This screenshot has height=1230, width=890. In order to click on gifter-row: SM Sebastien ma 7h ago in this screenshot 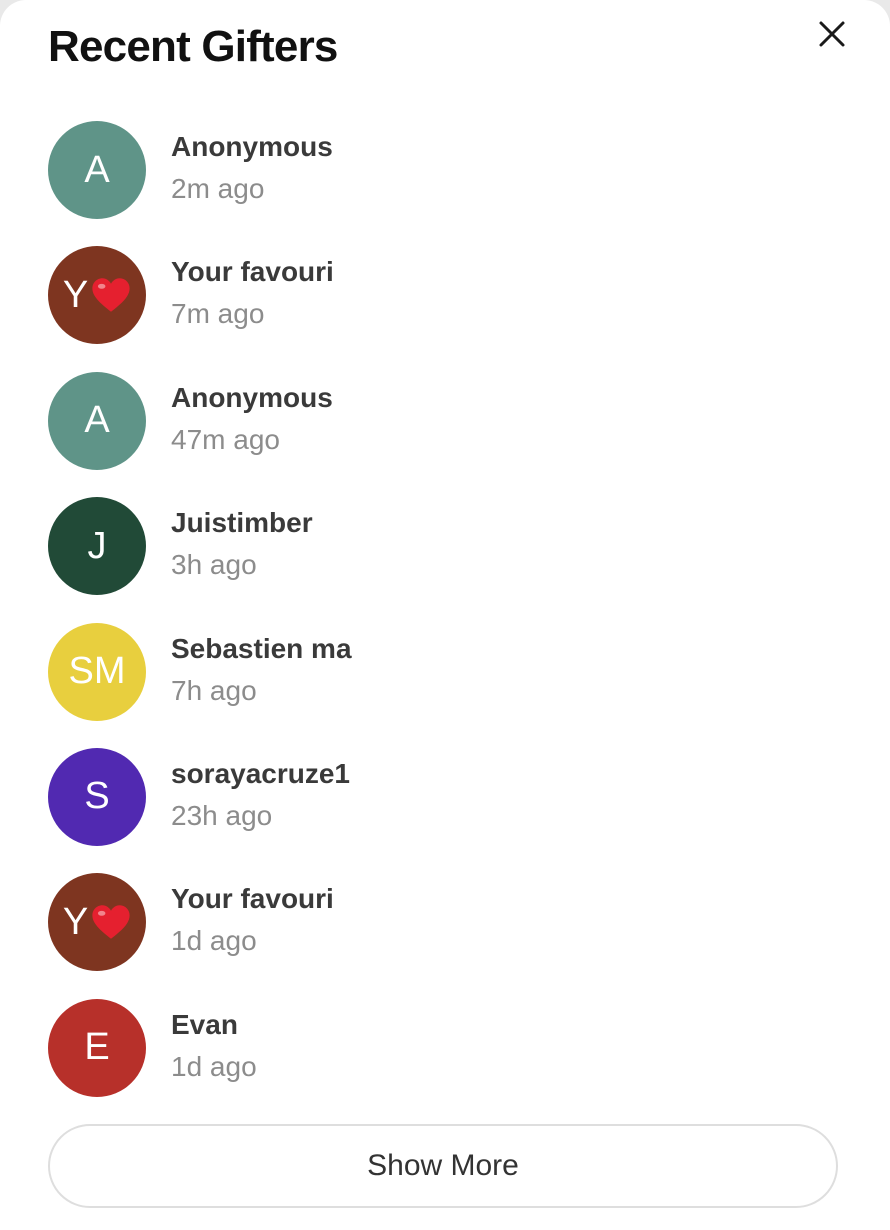, I will do `click(445, 683)`.